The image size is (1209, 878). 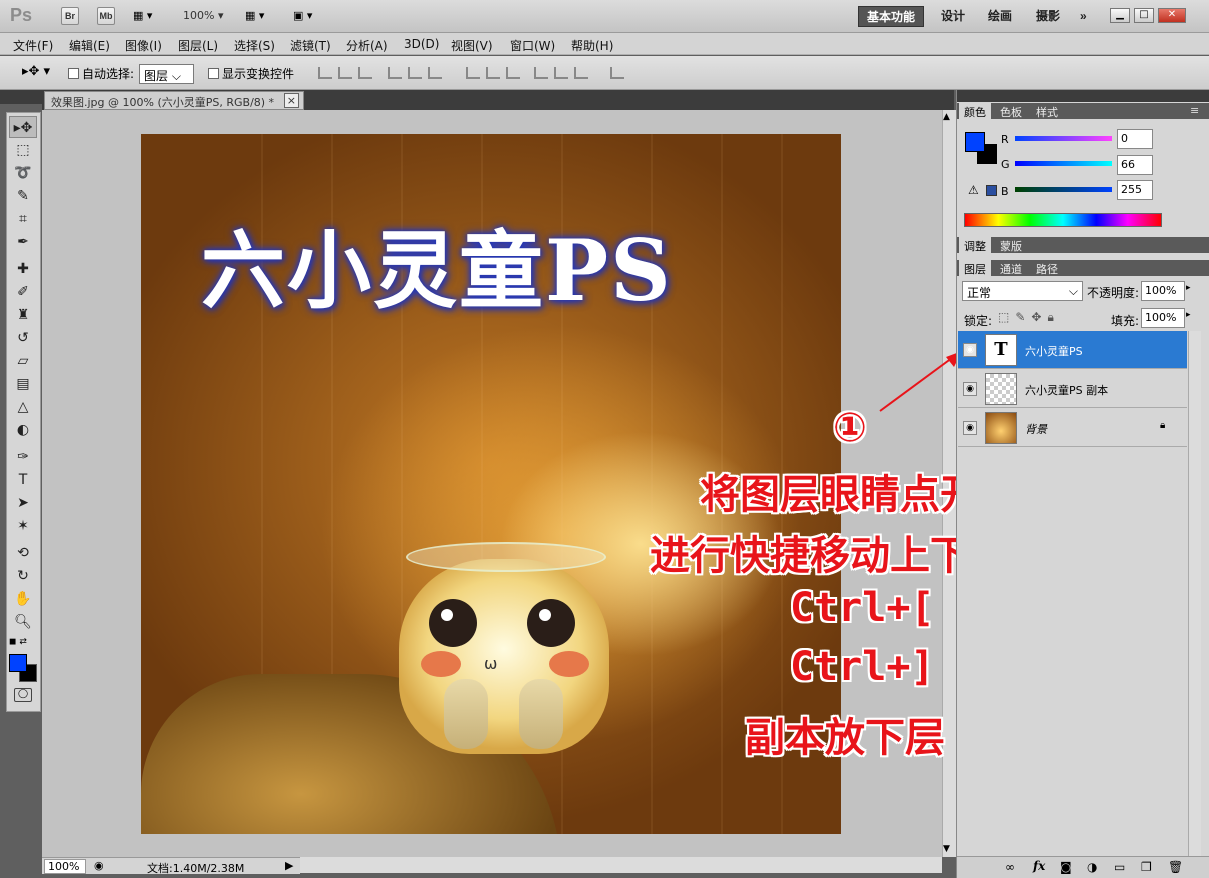 What do you see at coordinates (345, 73) in the screenshot?
I see `align-vcenter-icon` at bounding box center [345, 73].